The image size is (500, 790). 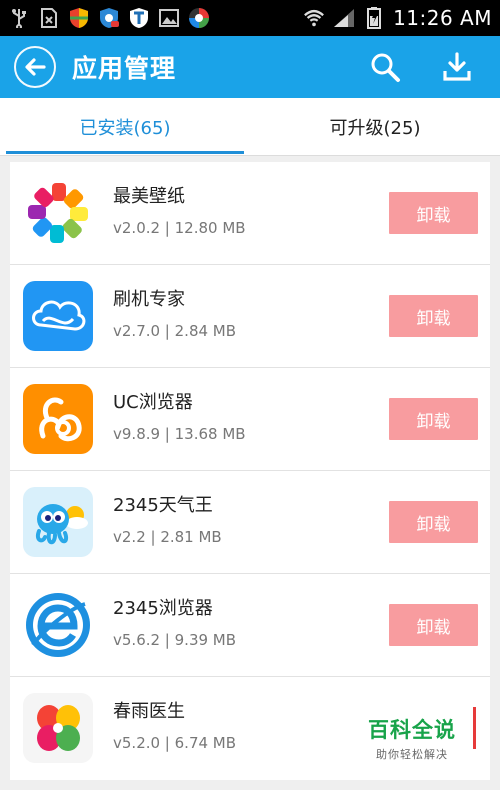 What do you see at coordinates (49, 18) in the screenshot?
I see `sim-off-icon` at bounding box center [49, 18].